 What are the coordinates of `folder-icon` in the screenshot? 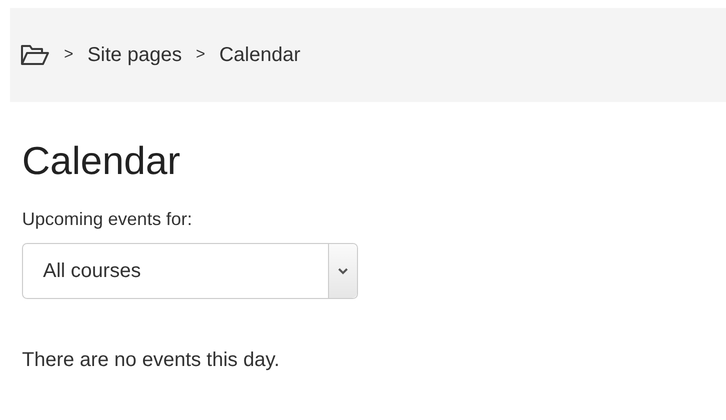 It's located at (35, 55).